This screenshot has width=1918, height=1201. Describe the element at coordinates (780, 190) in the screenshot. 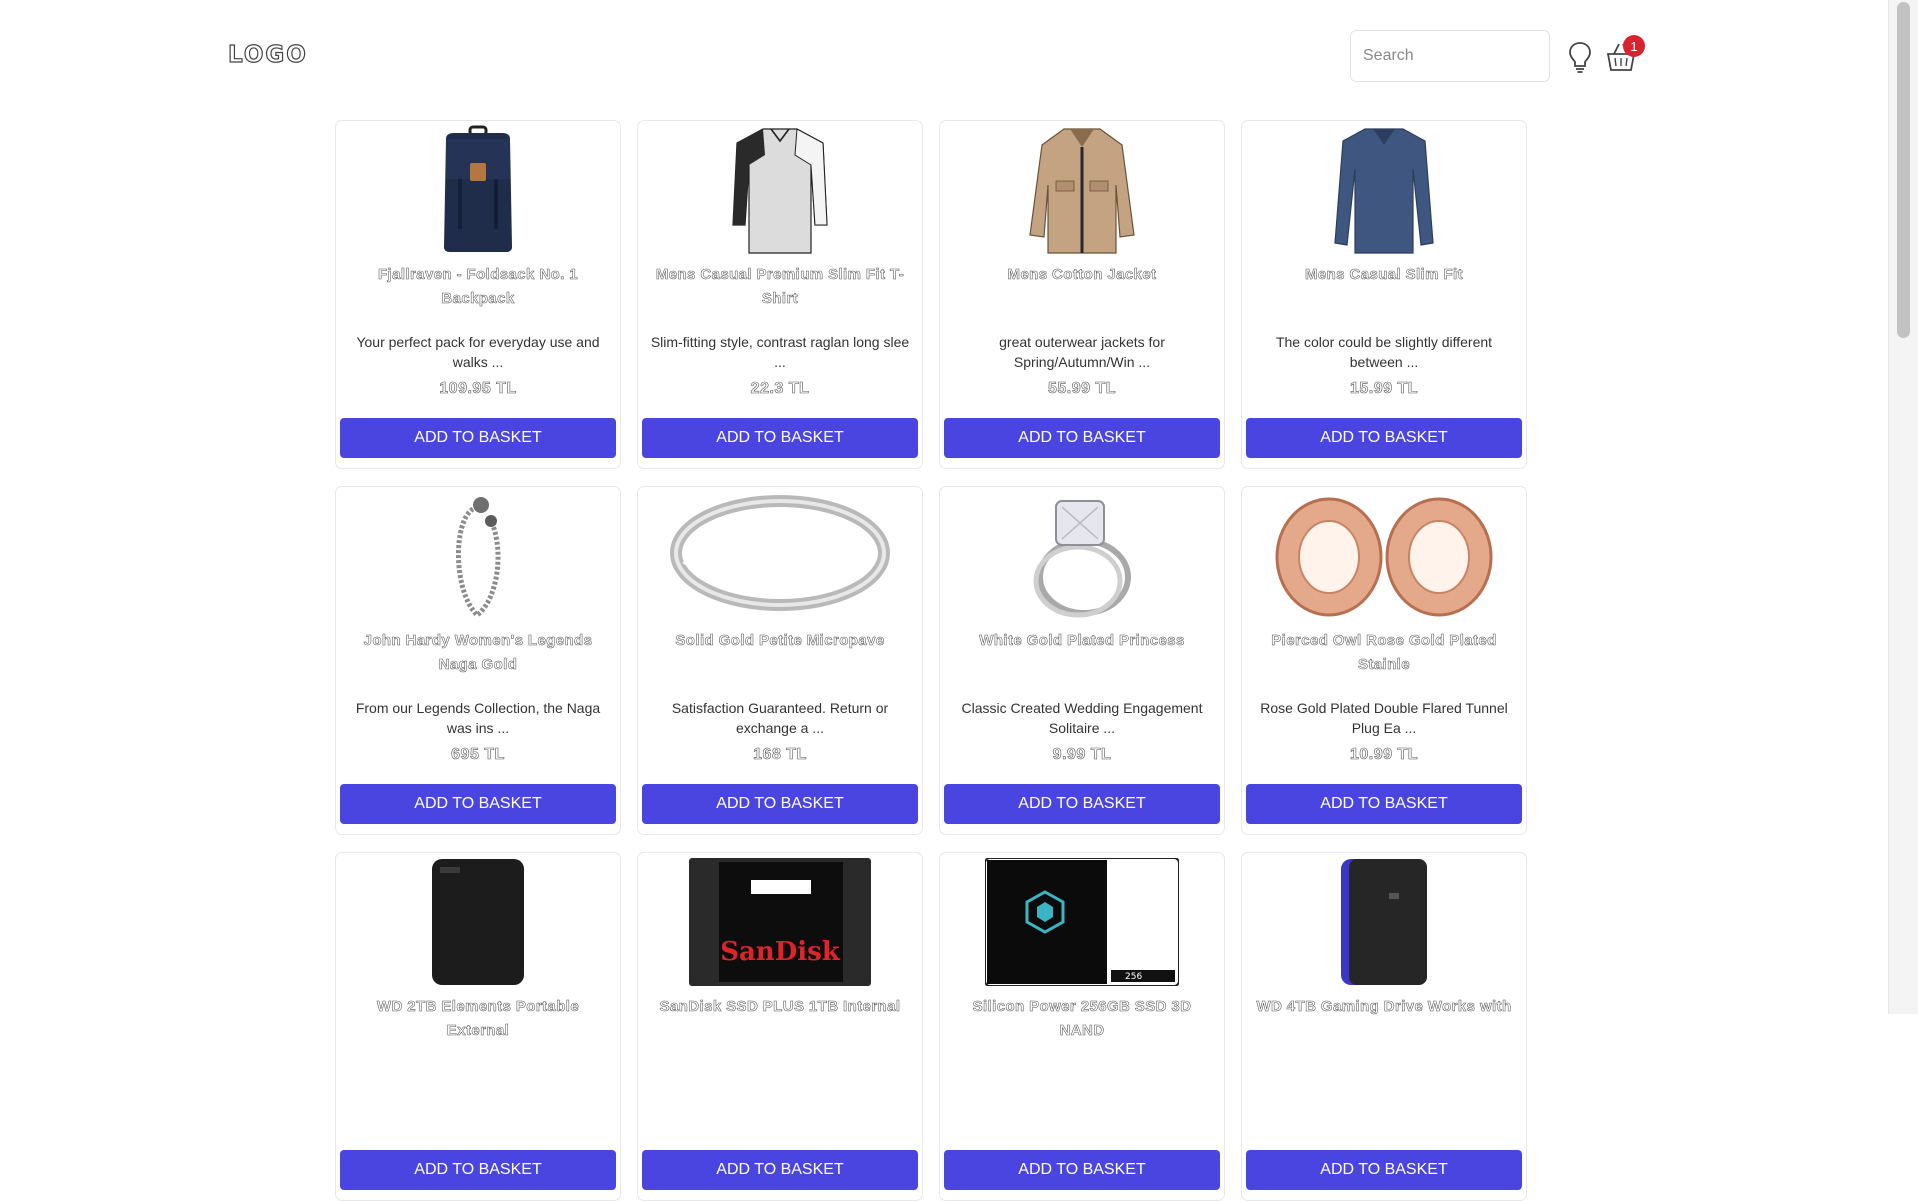

I see `tshirt-image` at that location.